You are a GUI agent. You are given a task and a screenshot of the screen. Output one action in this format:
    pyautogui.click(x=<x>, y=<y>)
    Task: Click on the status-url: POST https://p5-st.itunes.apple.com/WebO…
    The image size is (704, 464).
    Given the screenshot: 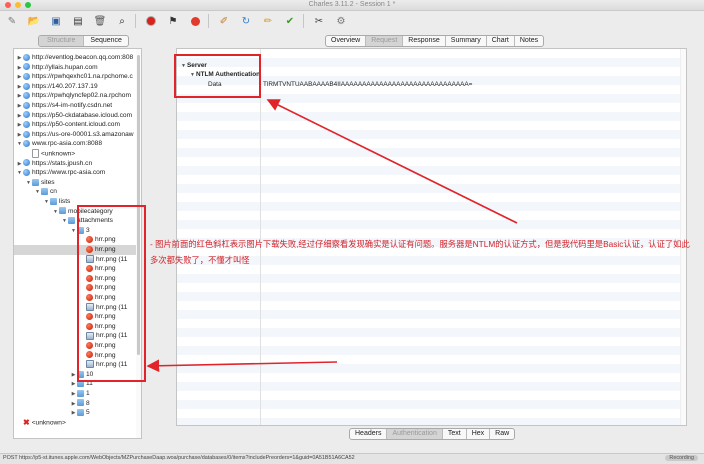 What is the action you would take?
    pyautogui.click(x=179, y=458)
    